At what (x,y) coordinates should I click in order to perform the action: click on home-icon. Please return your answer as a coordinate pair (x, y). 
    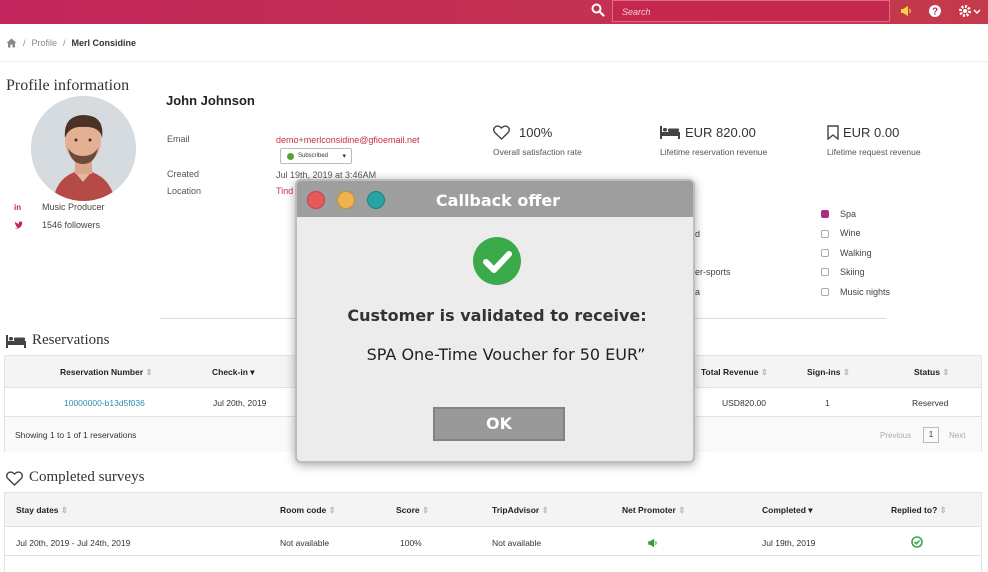
    Looking at the image, I should click on (11, 43).